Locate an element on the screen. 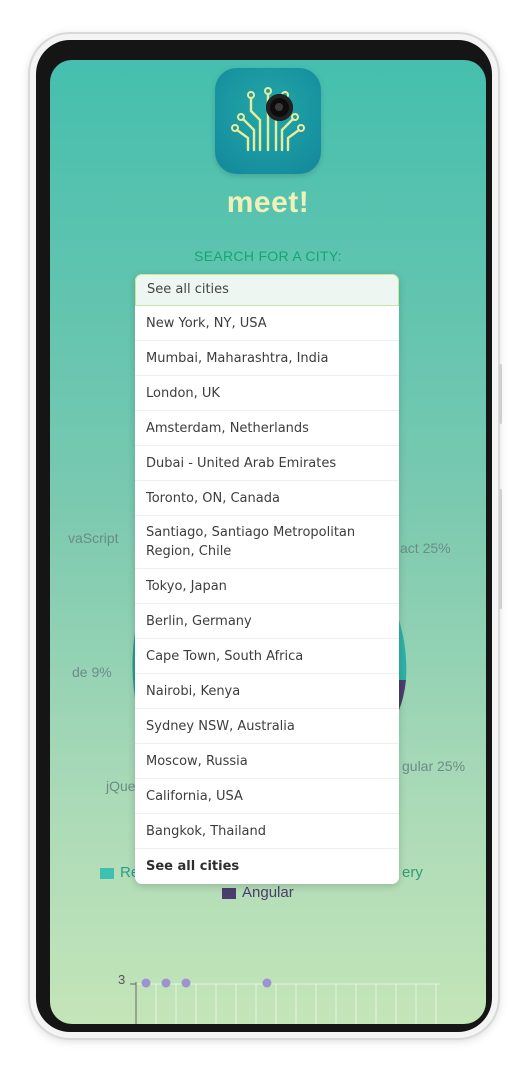 This screenshot has width=528, height=1080. app-logo is located at coordinates (268, 121).